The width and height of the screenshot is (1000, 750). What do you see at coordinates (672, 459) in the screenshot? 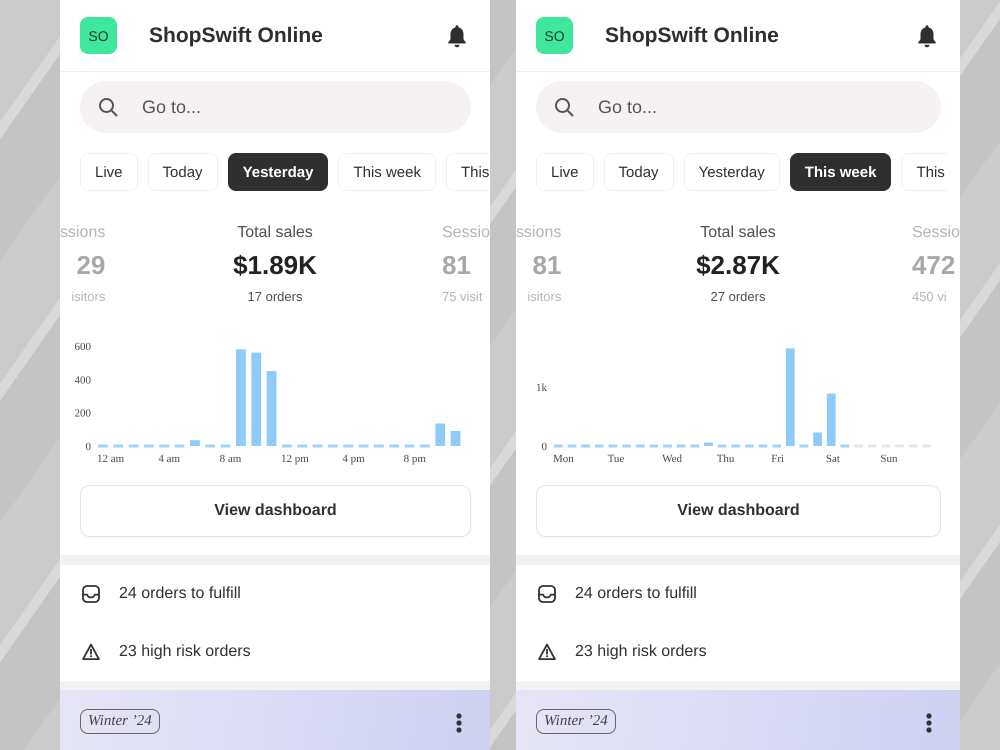
I see `axis-label: Wed` at bounding box center [672, 459].